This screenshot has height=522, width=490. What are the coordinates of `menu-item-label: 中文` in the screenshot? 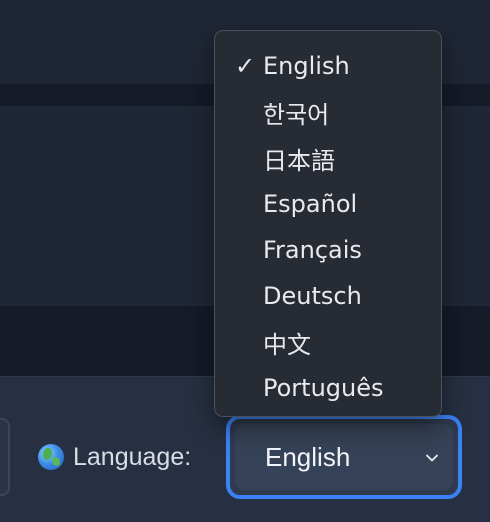 It's located at (287, 344).